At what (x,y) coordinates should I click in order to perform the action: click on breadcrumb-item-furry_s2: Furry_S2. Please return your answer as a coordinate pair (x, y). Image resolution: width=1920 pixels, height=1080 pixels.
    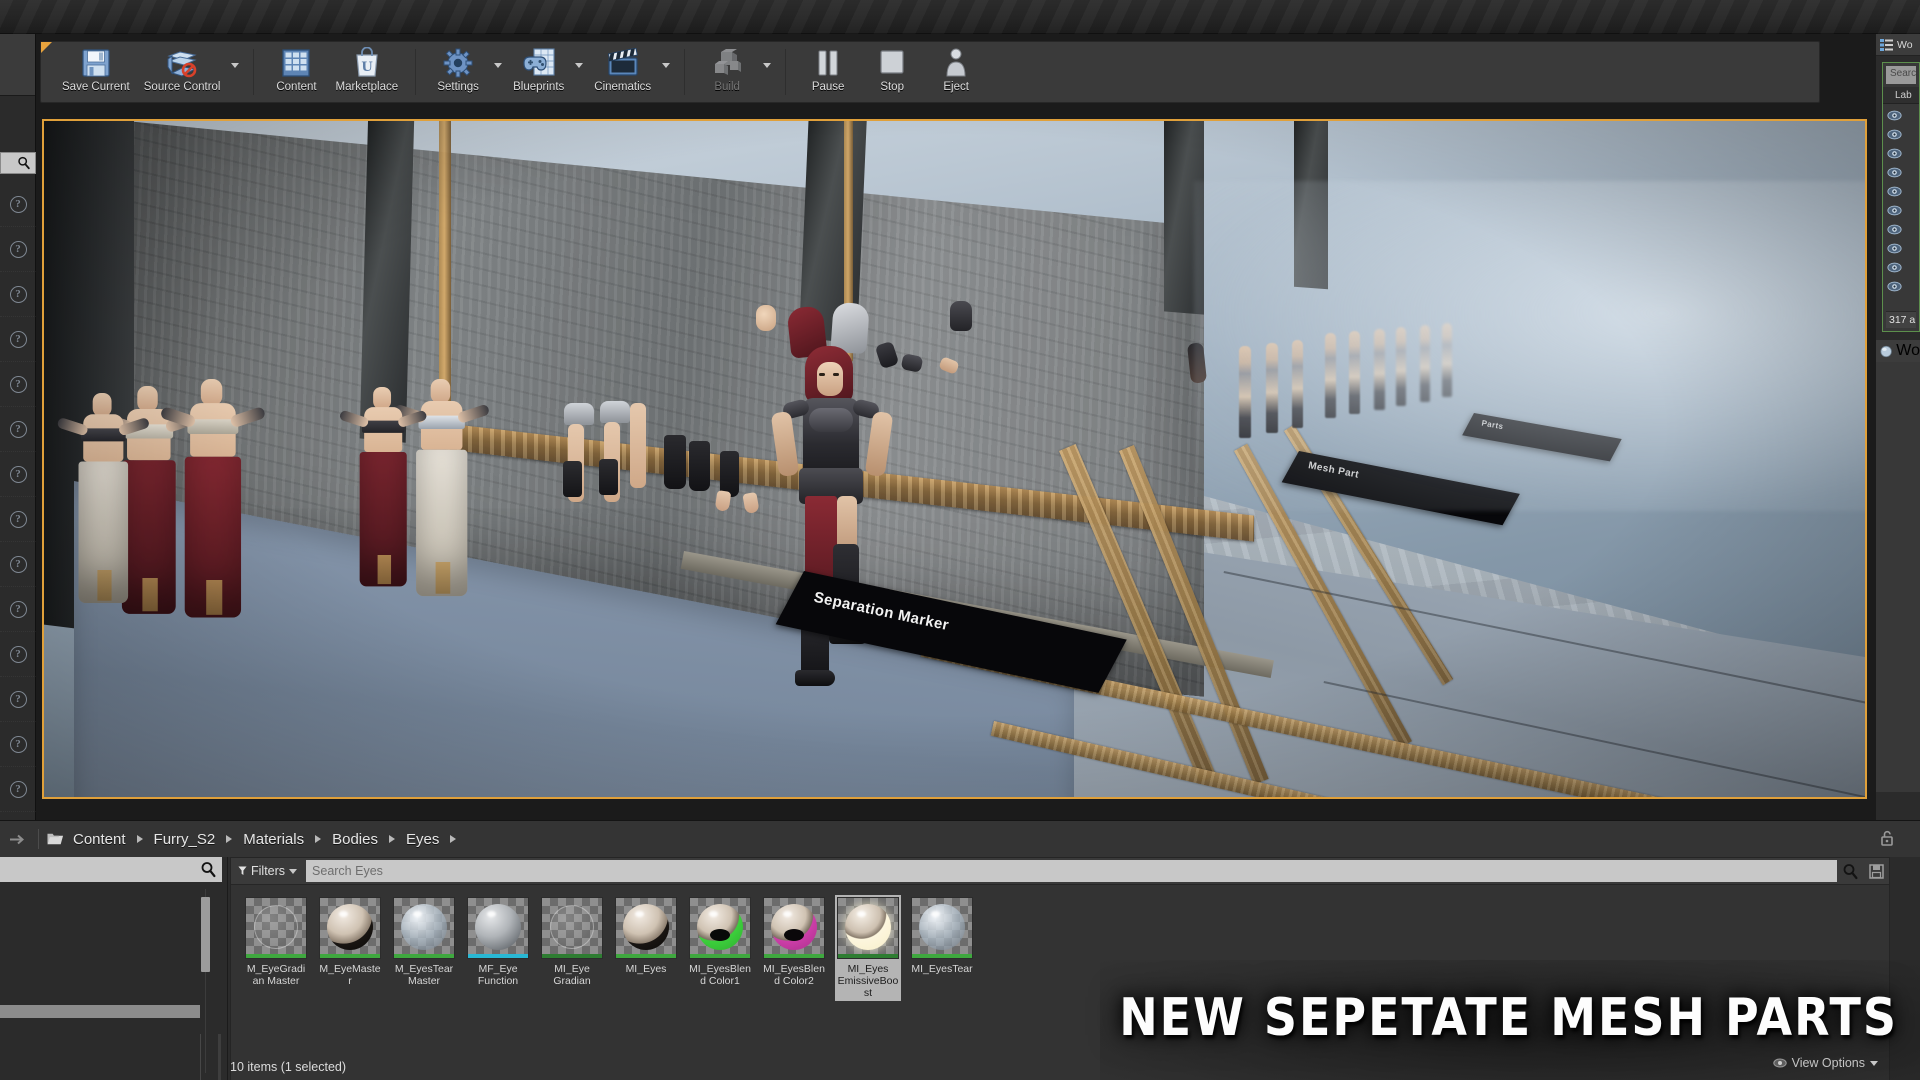
    Looking at the image, I should click on (185, 839).